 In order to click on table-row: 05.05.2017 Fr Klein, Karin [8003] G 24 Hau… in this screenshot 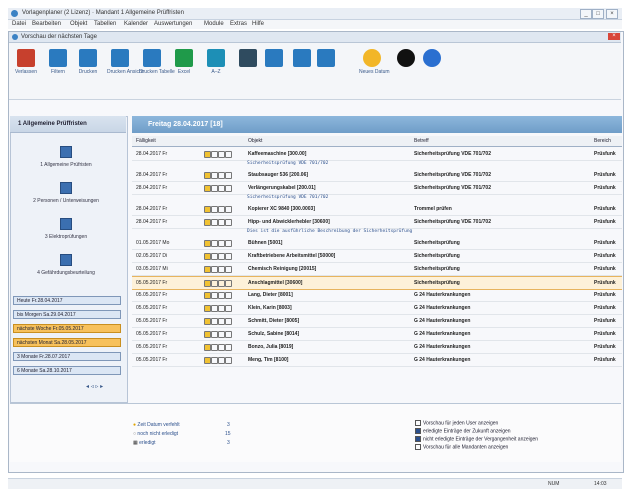, I will do `click(377, 308)`.